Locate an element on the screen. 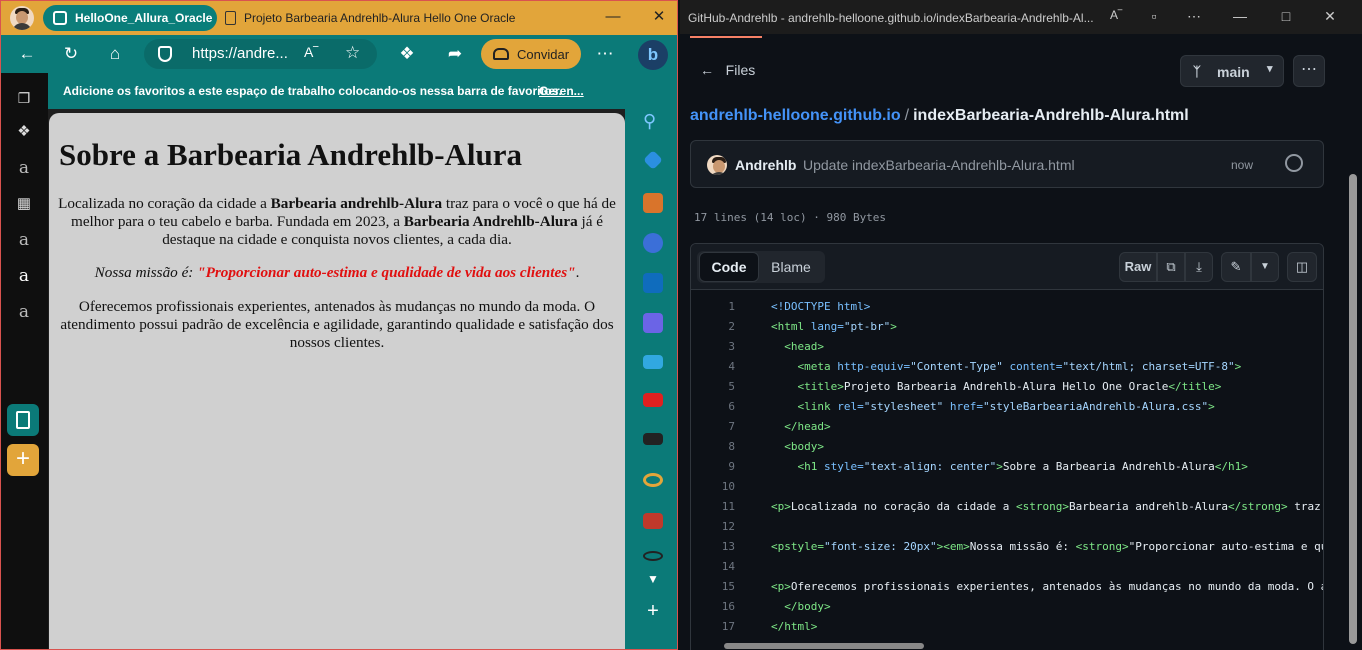  branch-selector: ᛉ main ▾ is located at coordinates (1232, 71).